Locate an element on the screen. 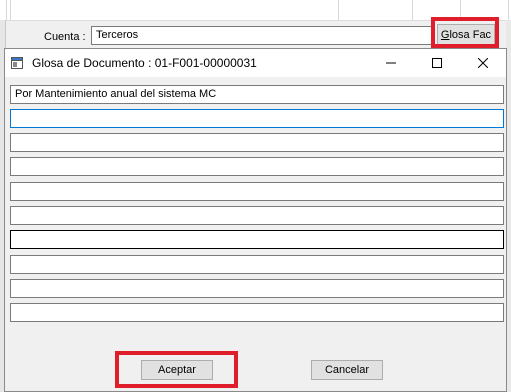  cancel-button: Cancelar is located at coordinates (347, 370).